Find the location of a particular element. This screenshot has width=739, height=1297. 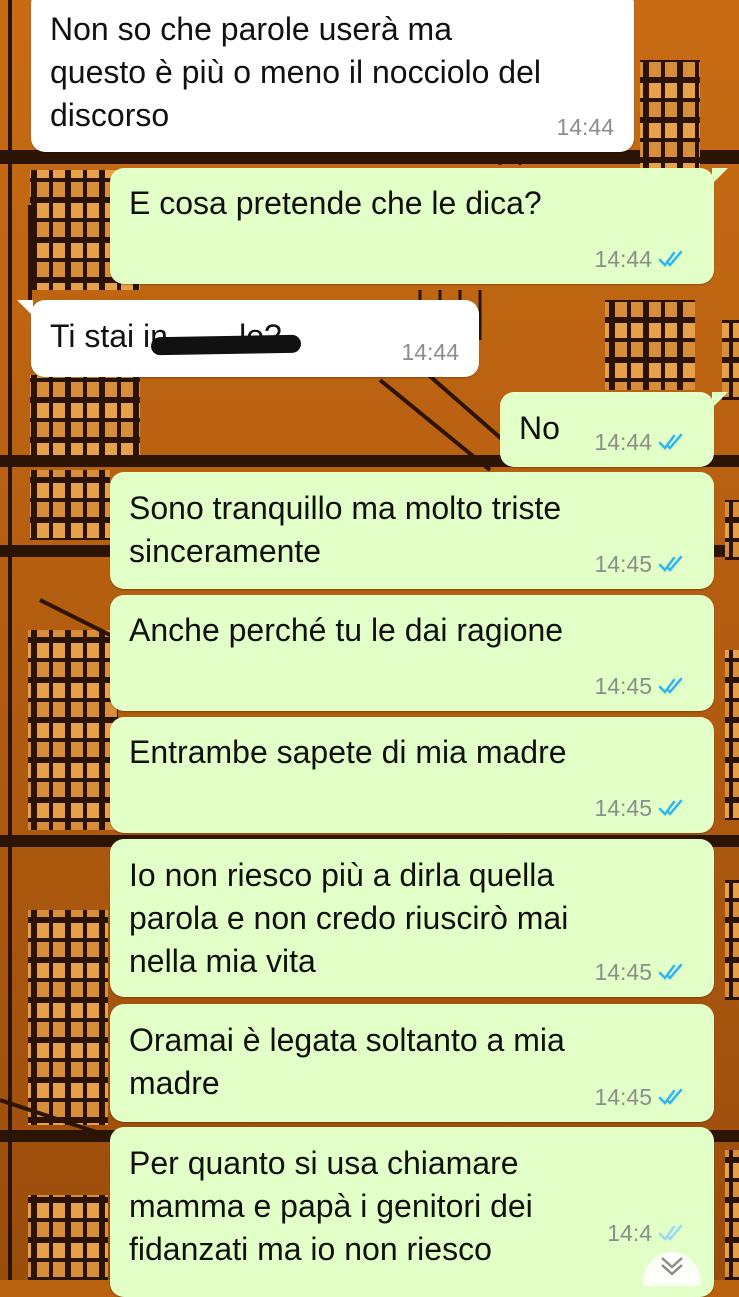

message-text: Oramai è legata soltanto a mia madre is located at coordinates (347, 1061).